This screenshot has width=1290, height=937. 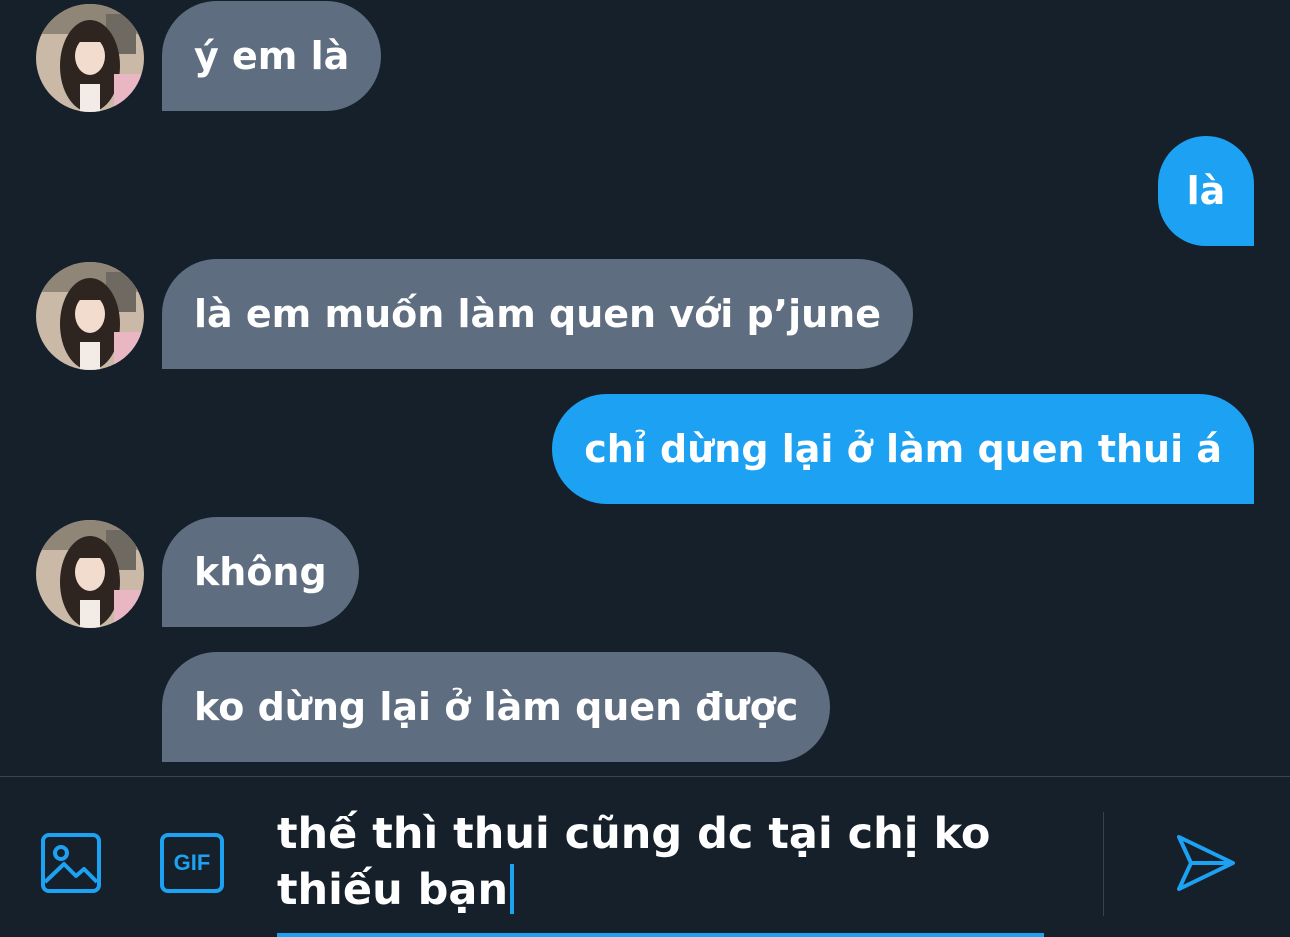 I want to click on add-gif-button: GIF, so click(x=192, y=863).